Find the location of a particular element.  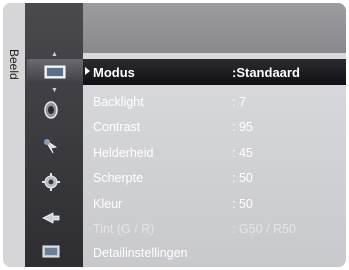

tab-label-picture: Beeld is located at coordinates (14, 64).